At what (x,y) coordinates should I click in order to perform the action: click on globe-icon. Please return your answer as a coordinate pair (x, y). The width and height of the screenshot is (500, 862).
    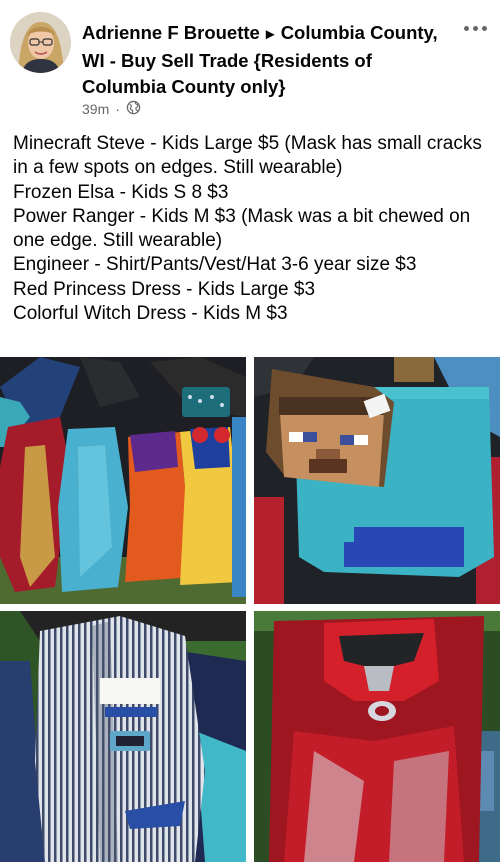
    Looking at the image, I should click on (133, 109).